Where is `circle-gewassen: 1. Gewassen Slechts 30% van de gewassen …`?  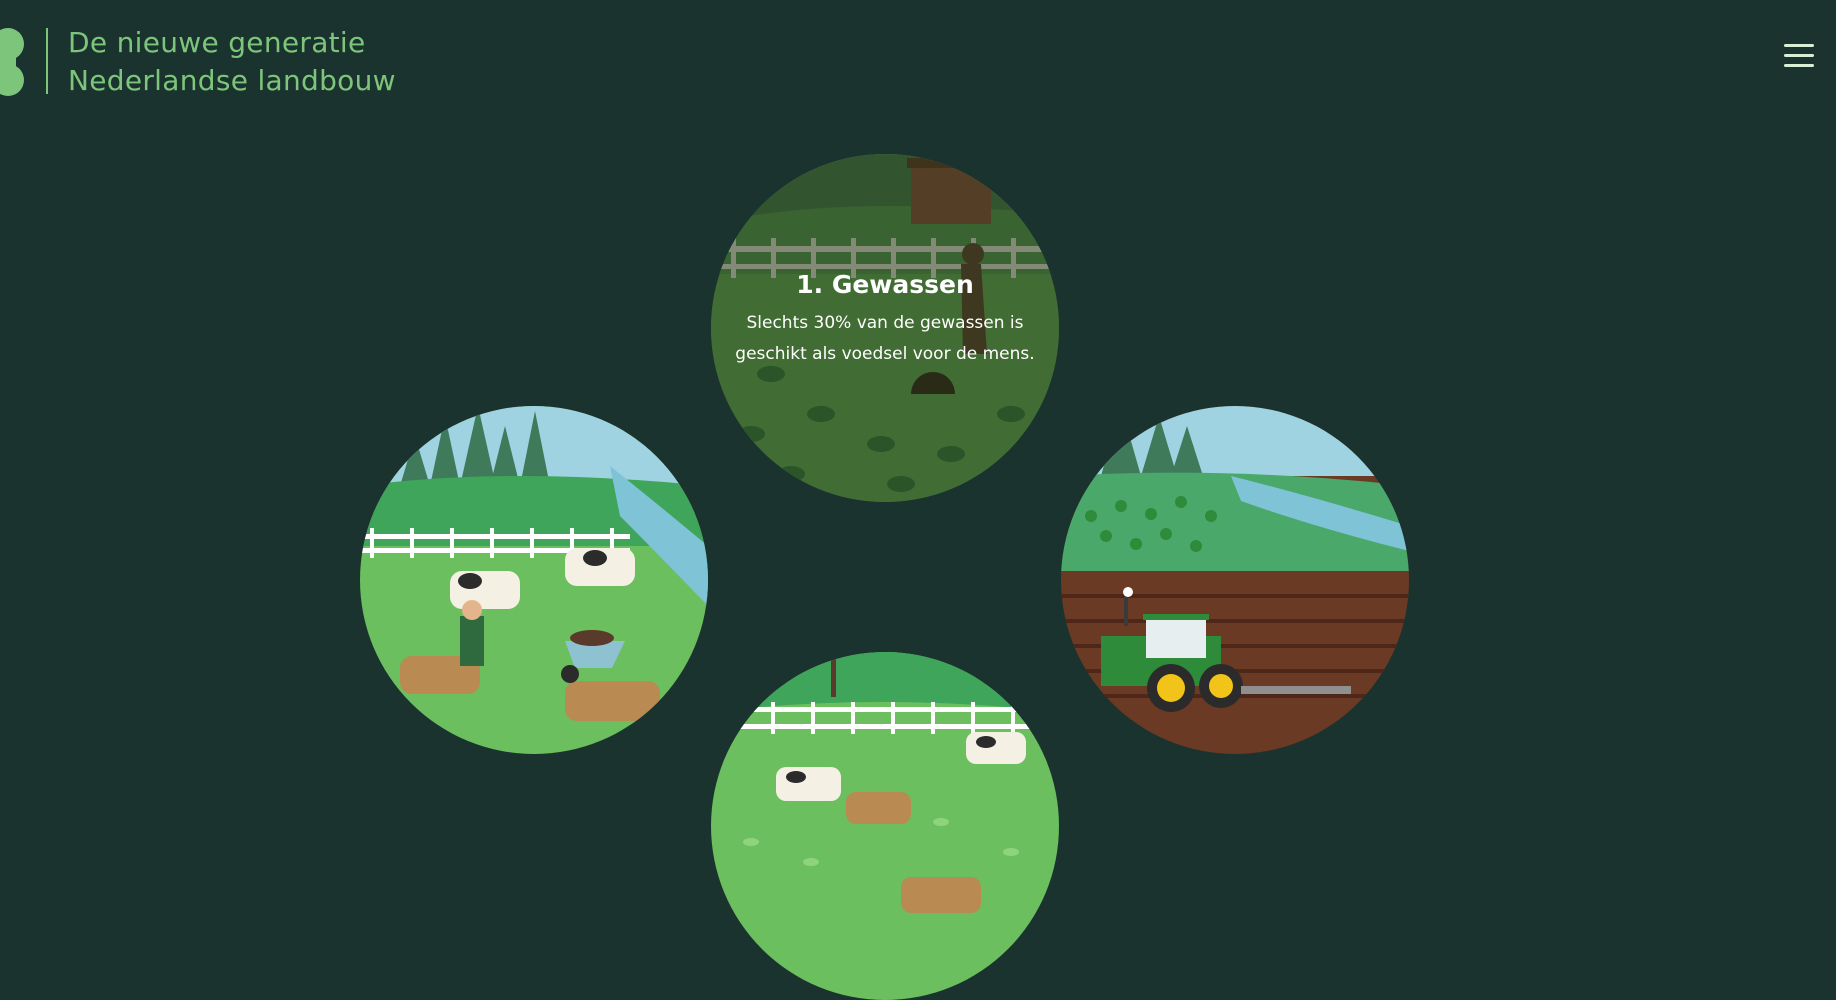
circle-gewassen: 1. Gewassen Slechts 30% van de gewassen … is located at coordinates (885, 328).